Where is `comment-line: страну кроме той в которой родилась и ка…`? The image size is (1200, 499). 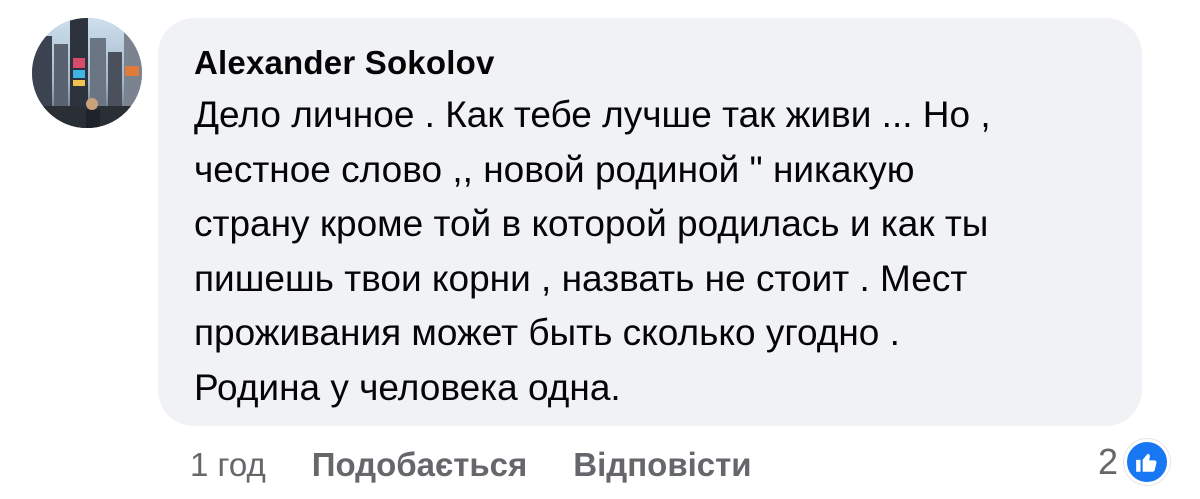 comment-line: страну кроме той в которой родилась и ка… is located at coordinates (591, 223).